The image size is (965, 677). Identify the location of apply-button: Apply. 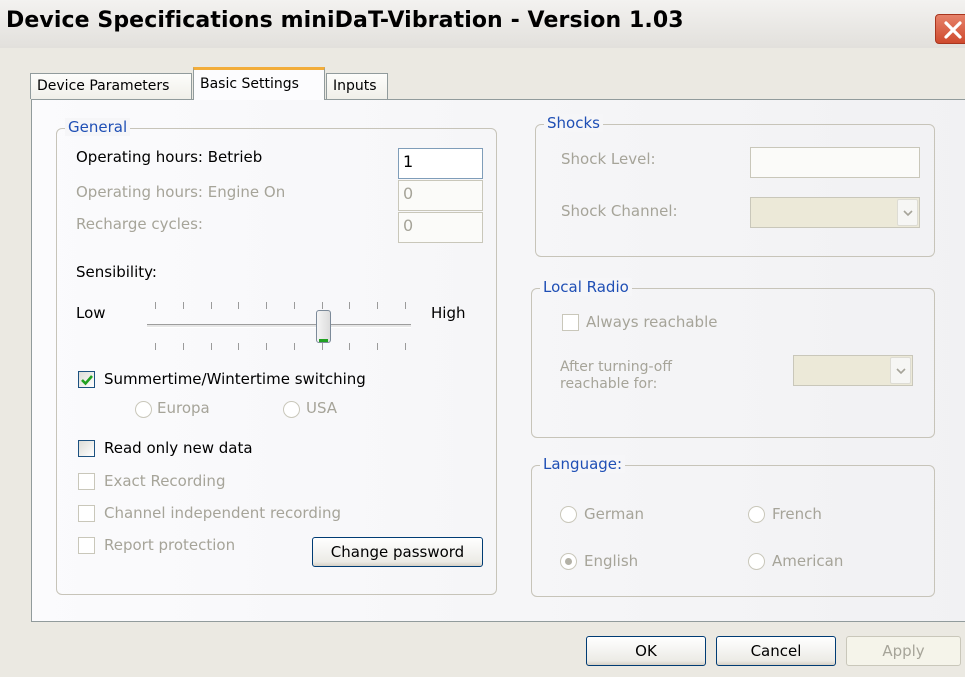
(903, 651).